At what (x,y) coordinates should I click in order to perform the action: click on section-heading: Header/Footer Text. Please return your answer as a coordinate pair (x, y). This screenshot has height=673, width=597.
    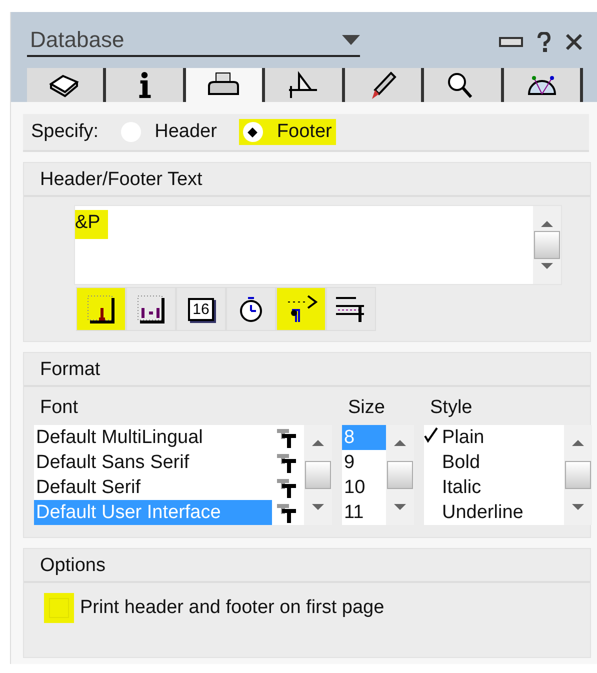
    Looking at the image, I should click on (307, 180).